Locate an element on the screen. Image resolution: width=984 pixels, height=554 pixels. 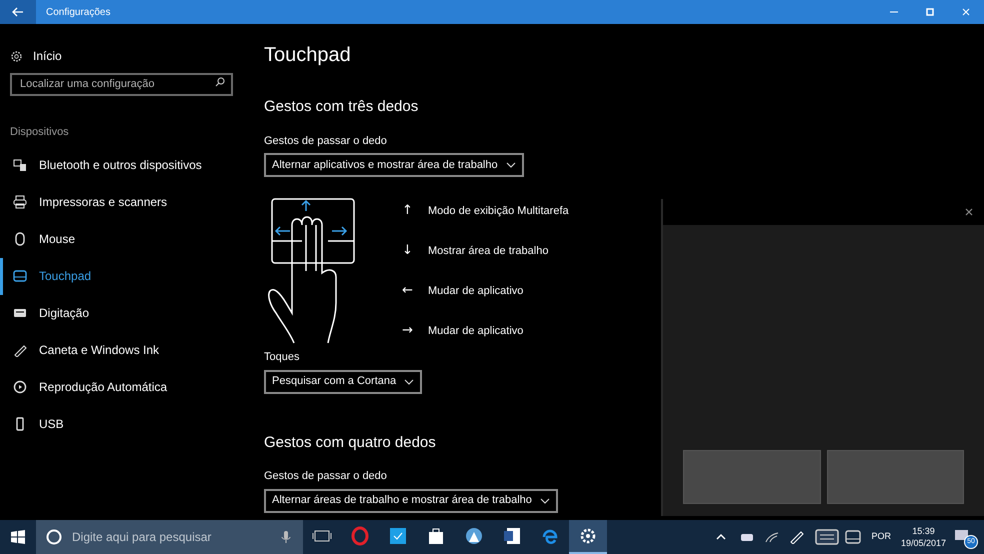
gesture-arrow: ↑ is located at coordinates (407, 211).